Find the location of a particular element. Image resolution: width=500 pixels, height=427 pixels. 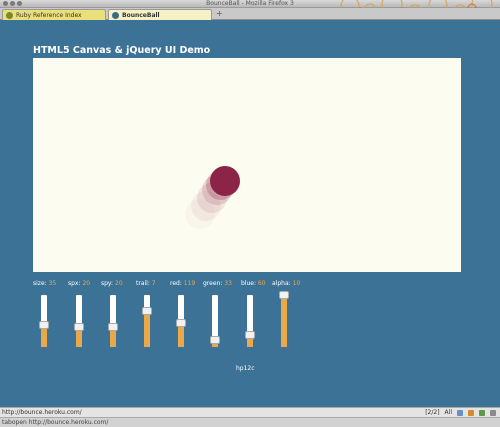

red-slider is located at coordinates (181, 321).